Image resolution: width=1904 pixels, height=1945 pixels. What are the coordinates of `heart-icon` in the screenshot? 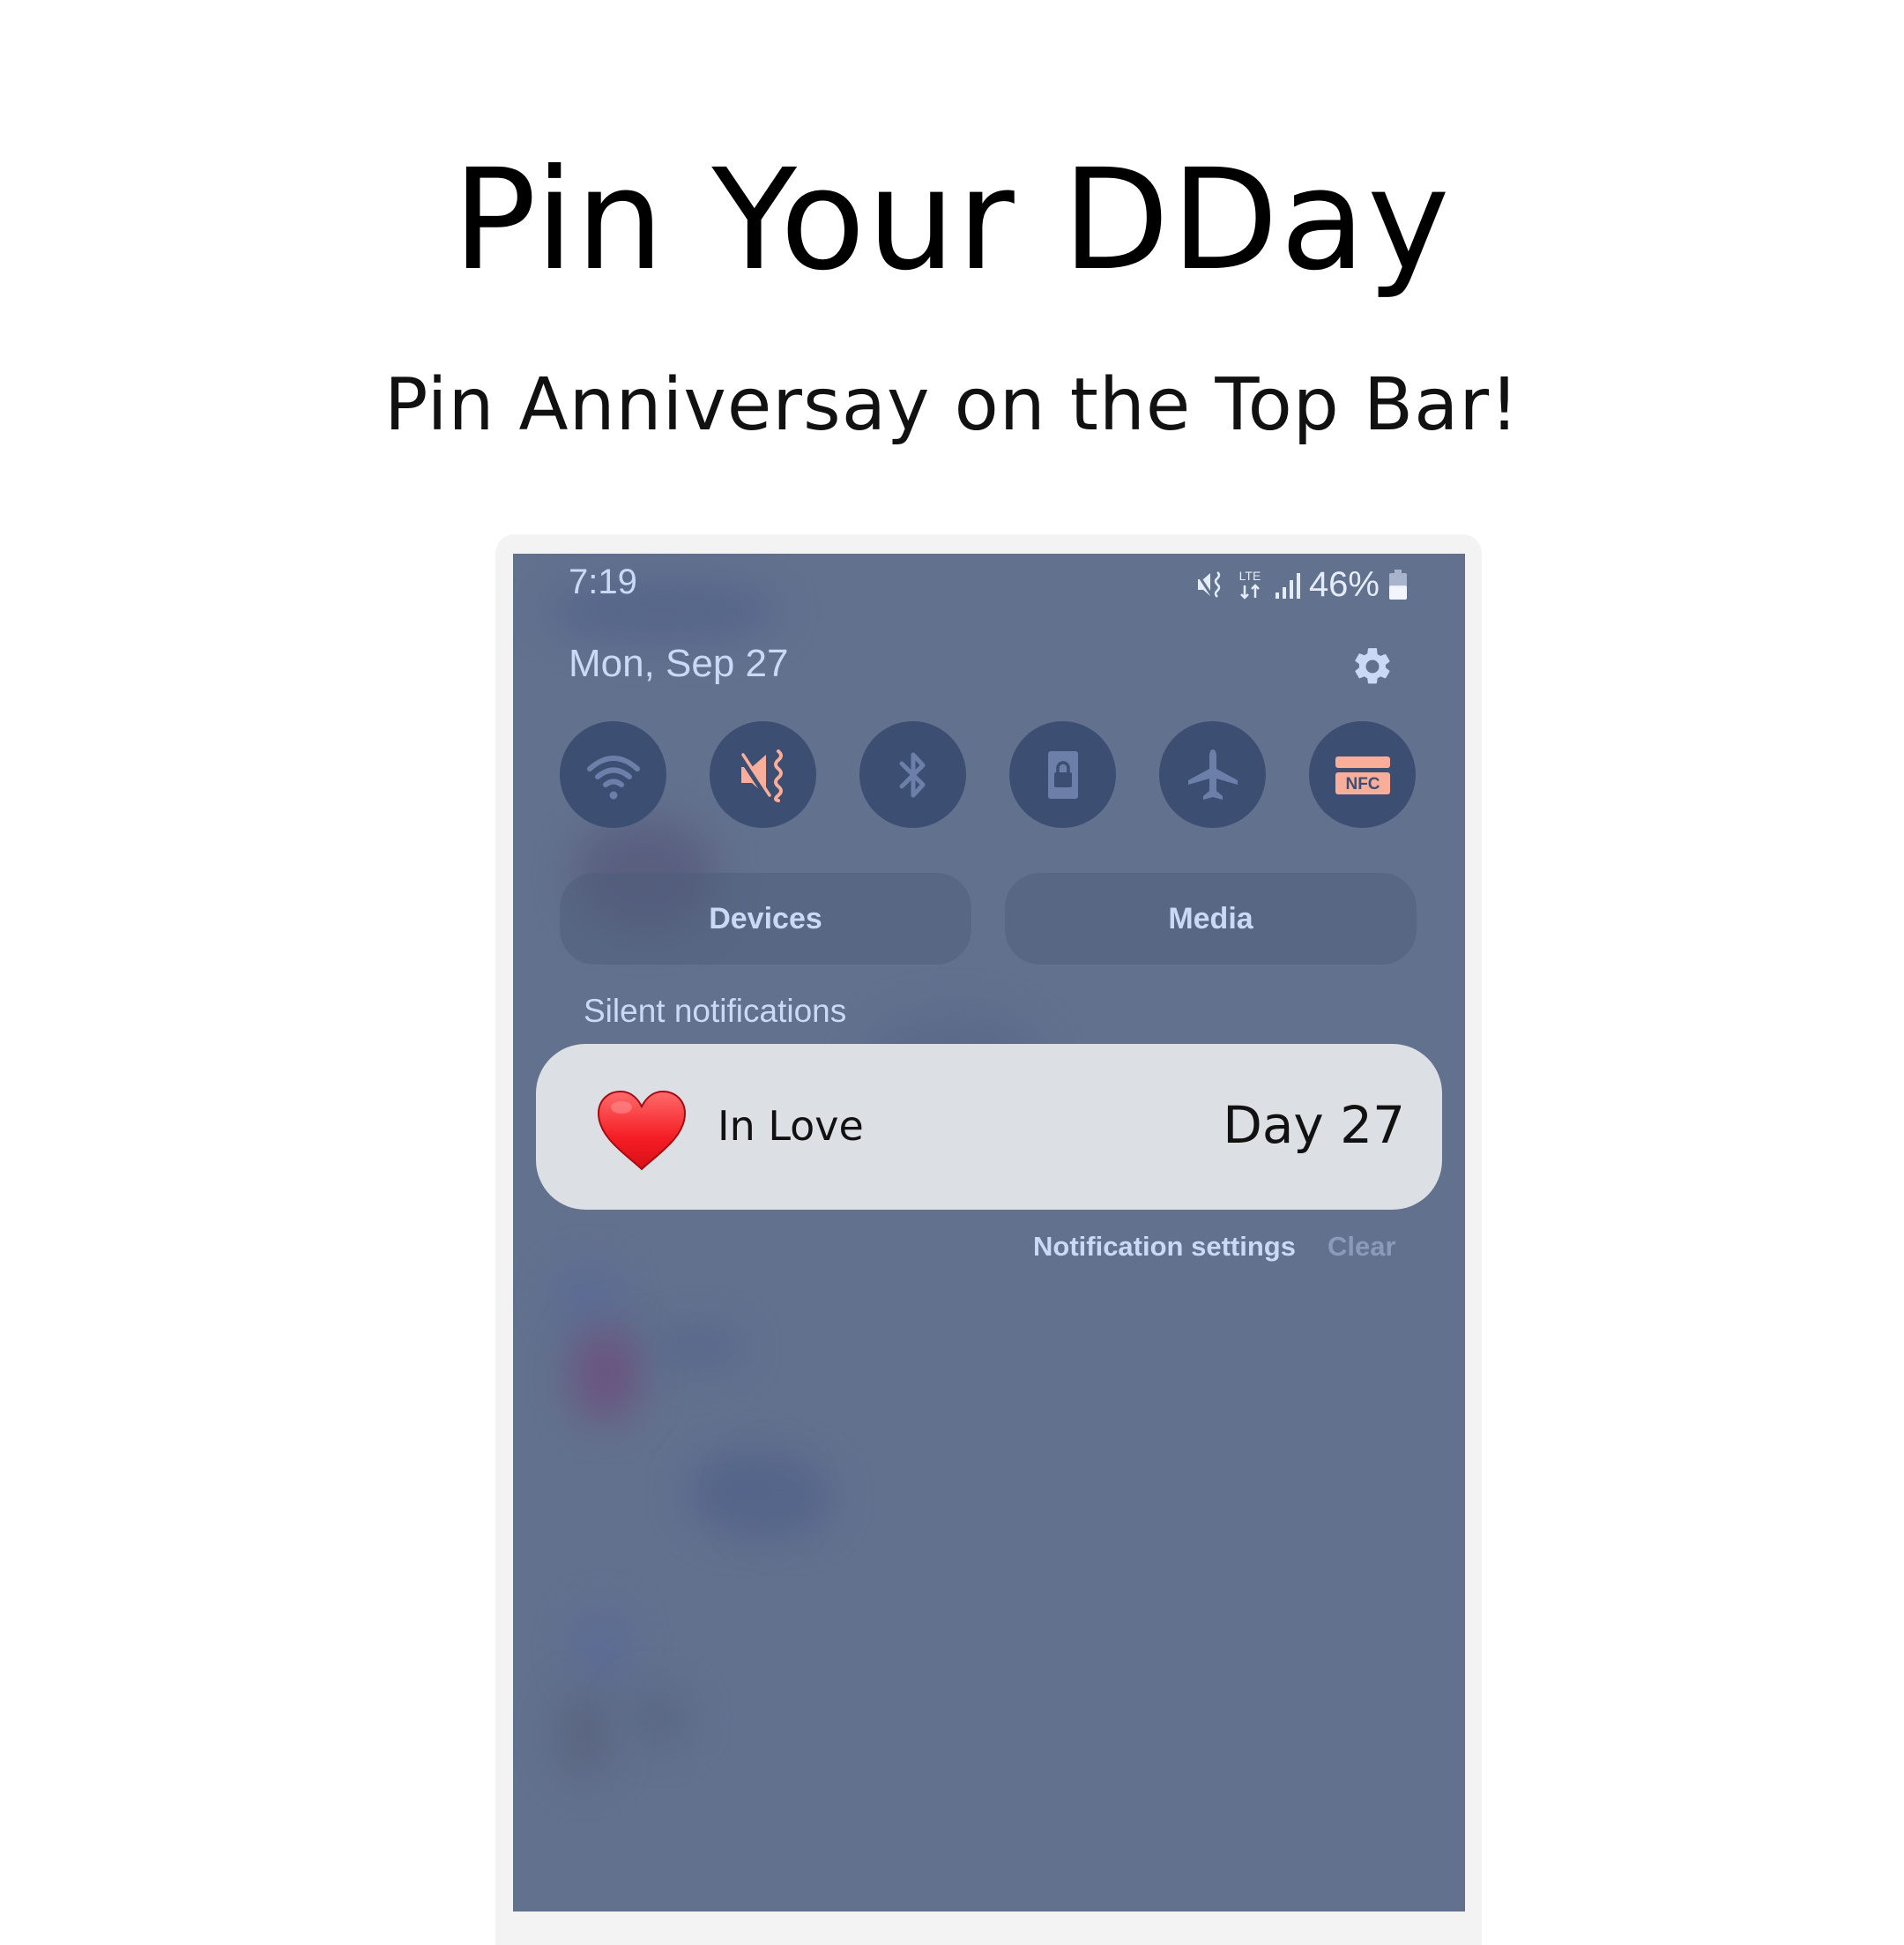 It's located at (642, 1131).